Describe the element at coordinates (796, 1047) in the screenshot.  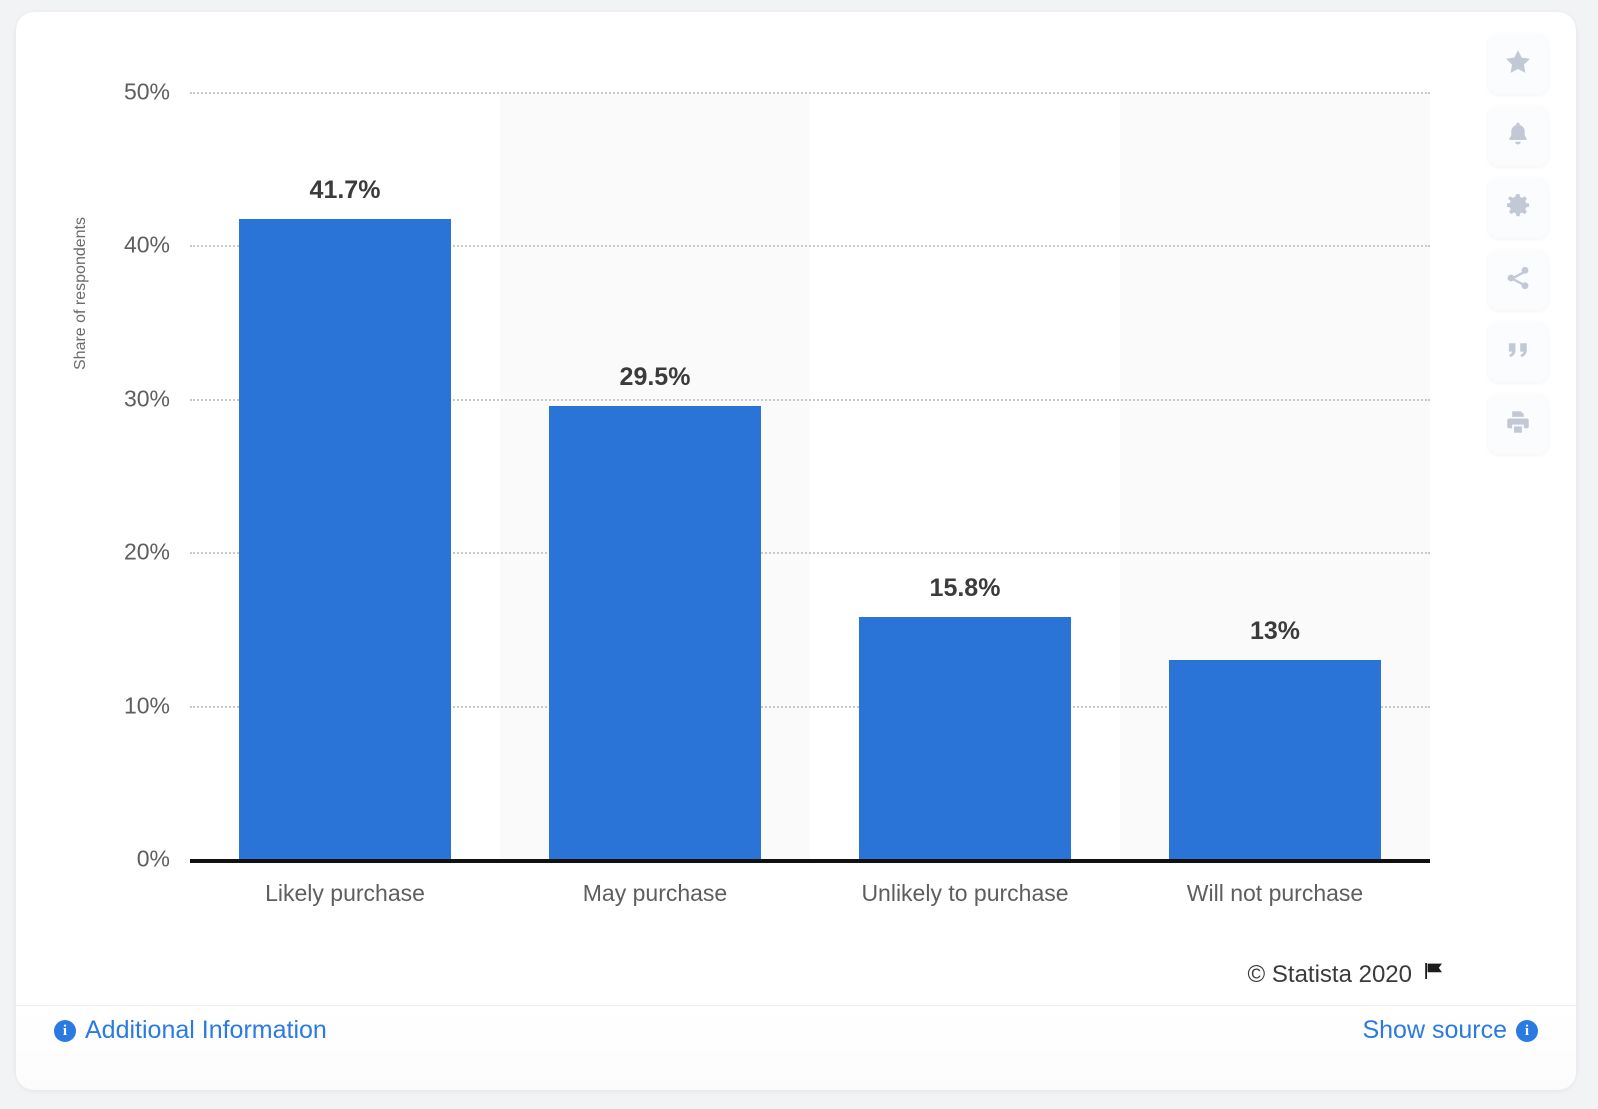
I see `card-footer: i Additional Information Show source i` at that location.